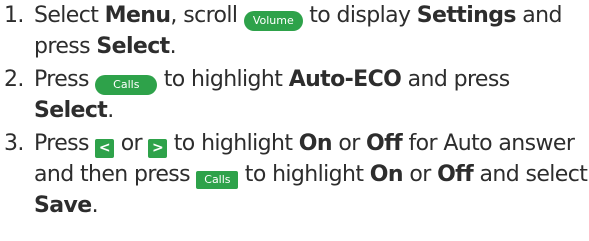 This screenshot has width=589, height=241. What do you see at coordinates (14, 143) in the screenshot?
I see `step-number: 3.` at bounding box center [14, 143].